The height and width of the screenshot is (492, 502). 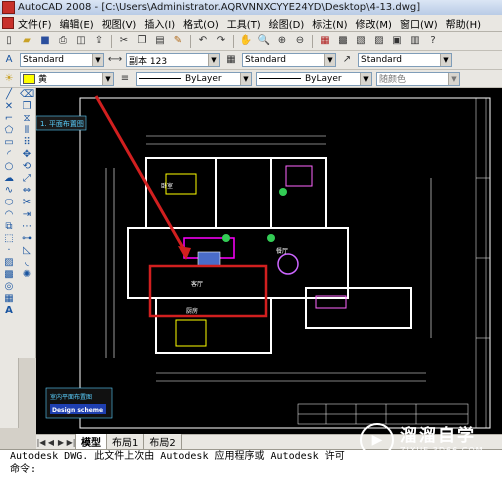 What do you see at coordinates (27, 106) in the screenshot?
I see `copy-object-icon: ❐` at bounding box center [27, 106].